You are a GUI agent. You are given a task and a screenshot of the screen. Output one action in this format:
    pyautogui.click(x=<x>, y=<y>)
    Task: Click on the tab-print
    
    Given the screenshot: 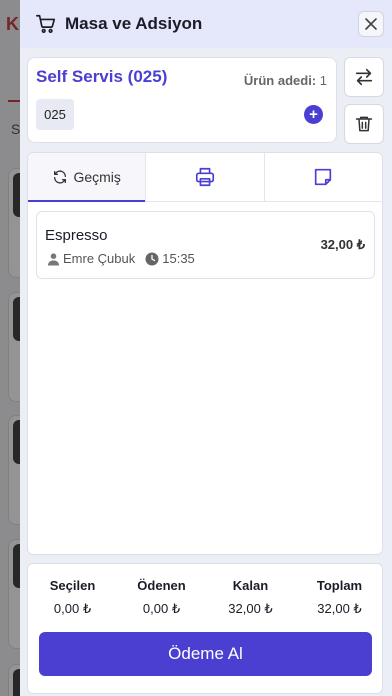 What is the action you would take?
    pyautogui.click(x=205, y=177)
    